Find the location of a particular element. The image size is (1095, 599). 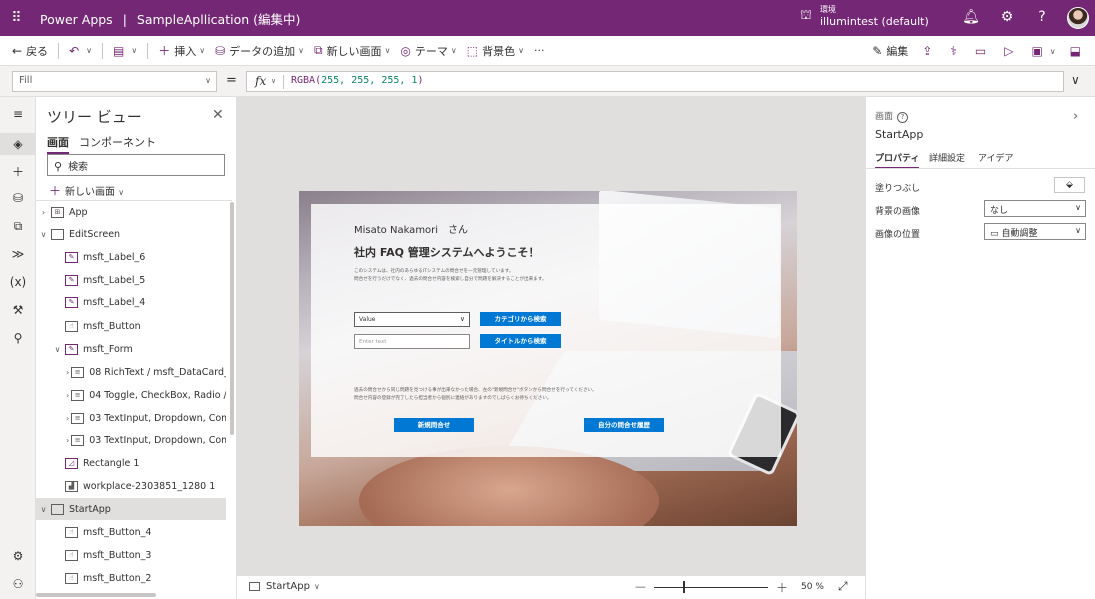

preview-button: ▷ is located at coordinates (1010, 51).